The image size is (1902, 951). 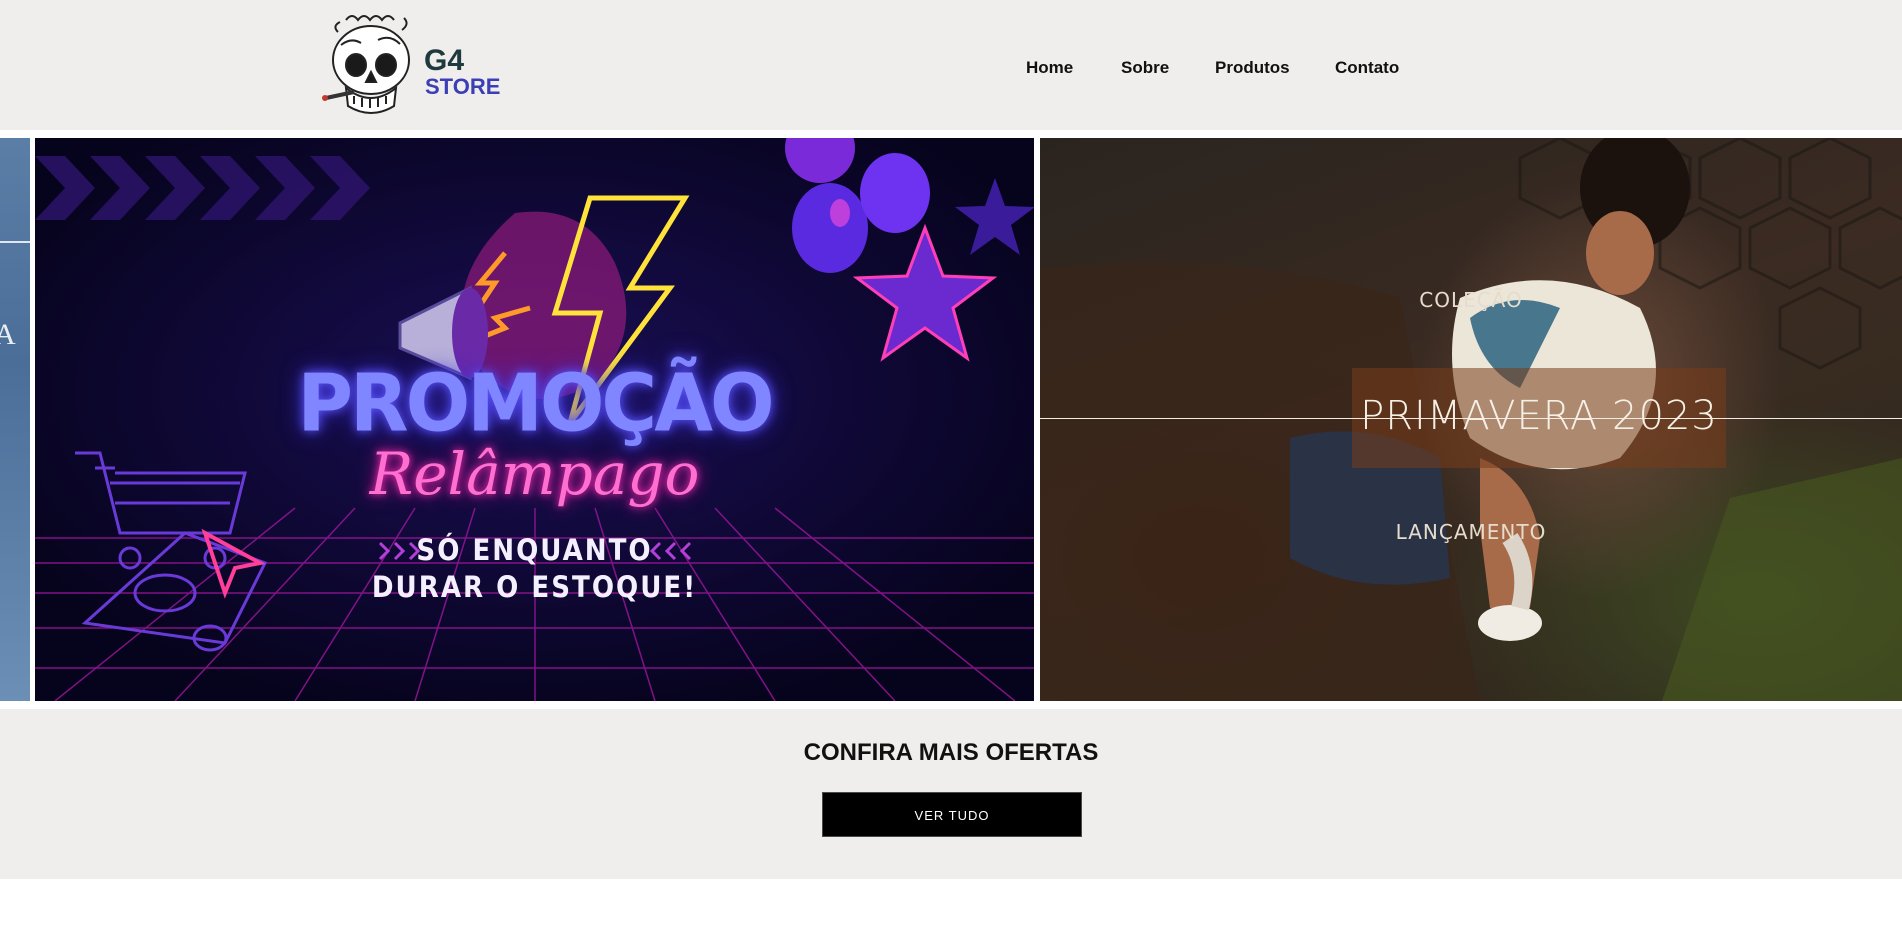 What do you see at coordinates (411, 66) in the screenshot?
I see `brand-logo` at bounding box center [411, 66].